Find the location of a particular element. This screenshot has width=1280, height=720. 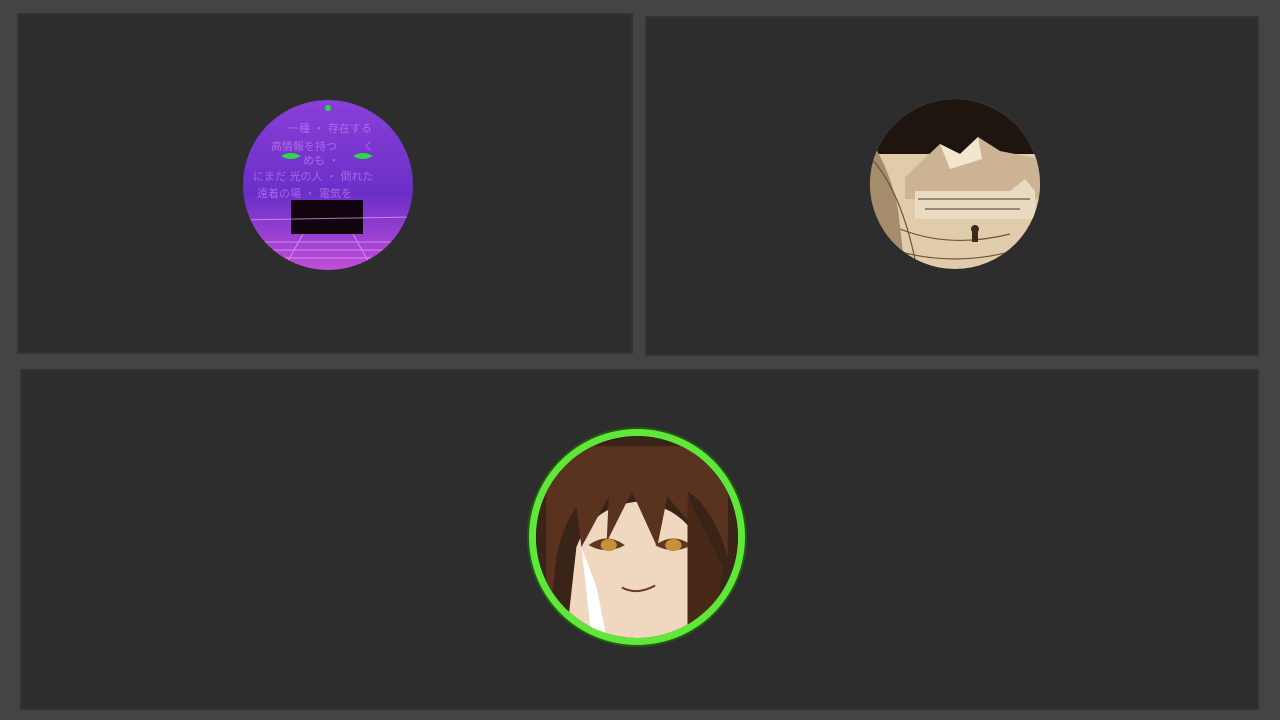

svg-text: 一種 ・ 存在する is located at coordinates (330, 128).